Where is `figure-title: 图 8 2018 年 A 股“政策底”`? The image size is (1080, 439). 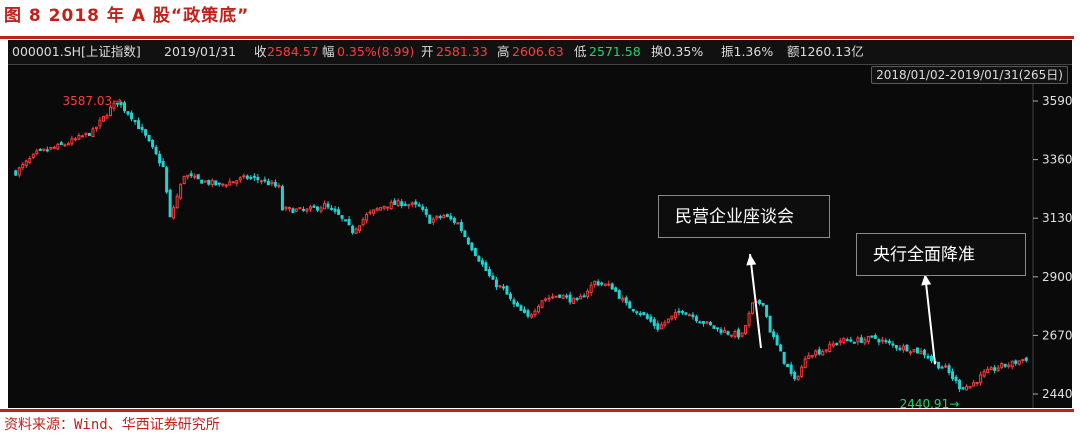
figure-title: 图 8 2018 年 A 股“政策底” is located at coordinates (127, 16).